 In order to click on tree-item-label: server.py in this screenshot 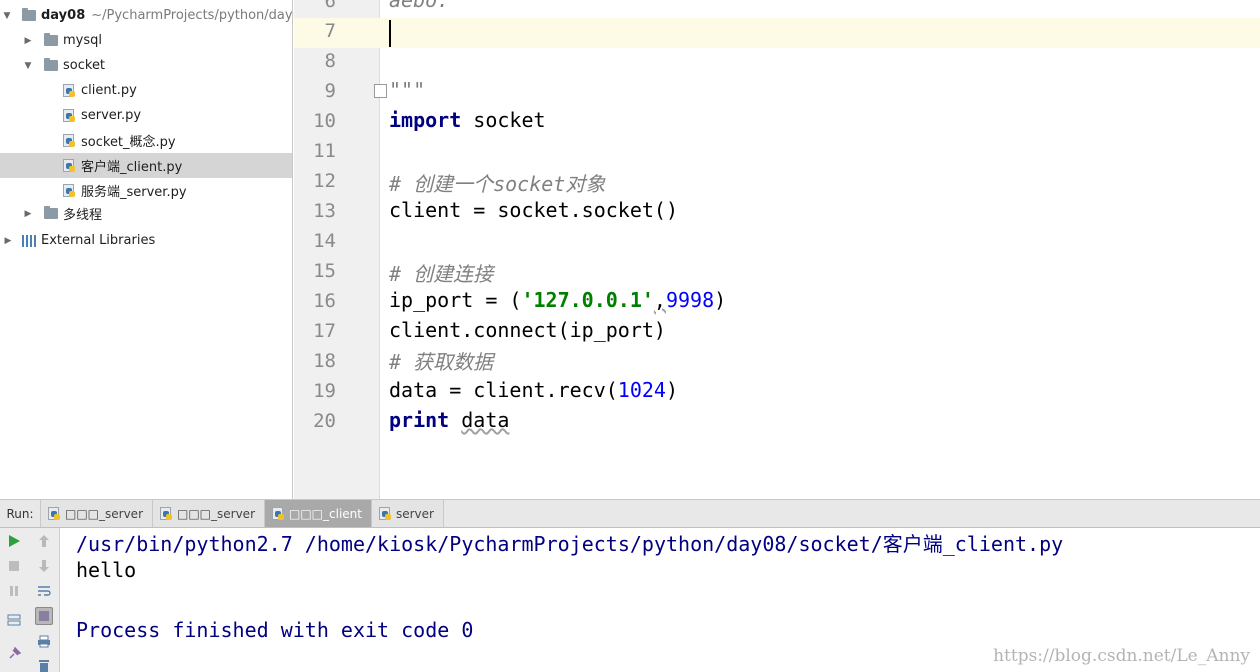, I will do `click(111, 115)`.